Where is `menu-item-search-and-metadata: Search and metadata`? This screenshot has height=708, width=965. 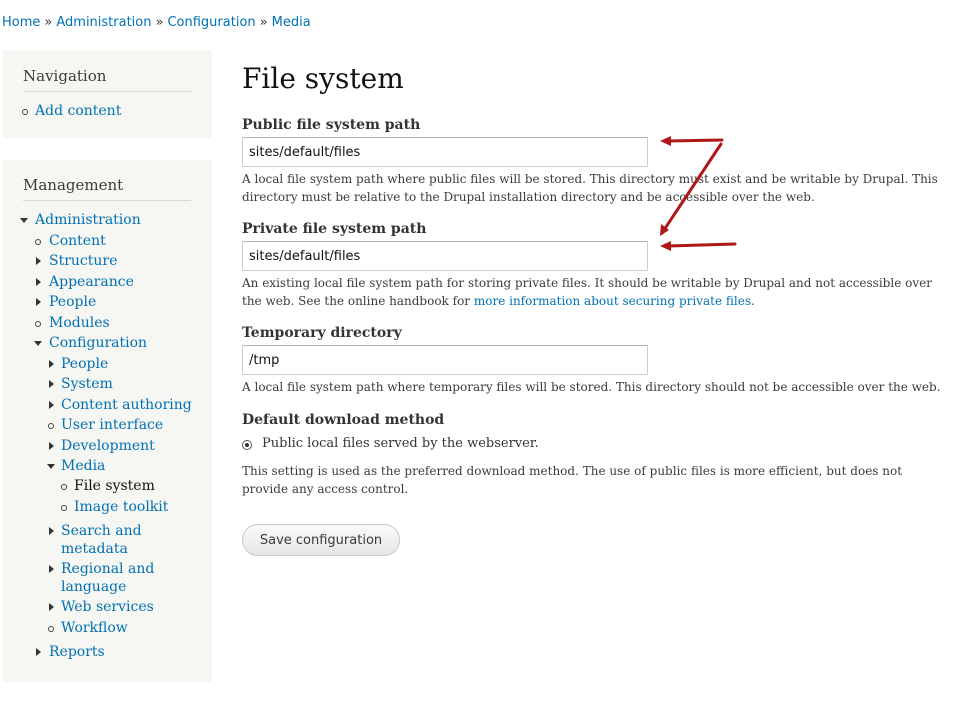
menu-item-search-and-metadata: Search and metadata is located at coordinates (107, 540).